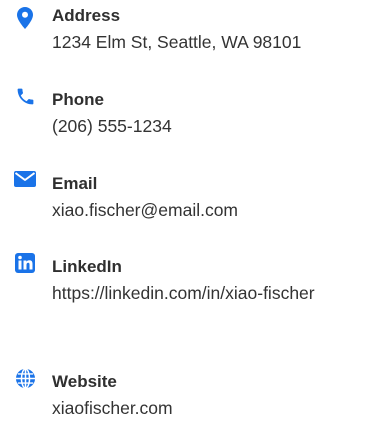 The image size is (385, 422). I want to click on linkedin-icon, so click(25, 263).